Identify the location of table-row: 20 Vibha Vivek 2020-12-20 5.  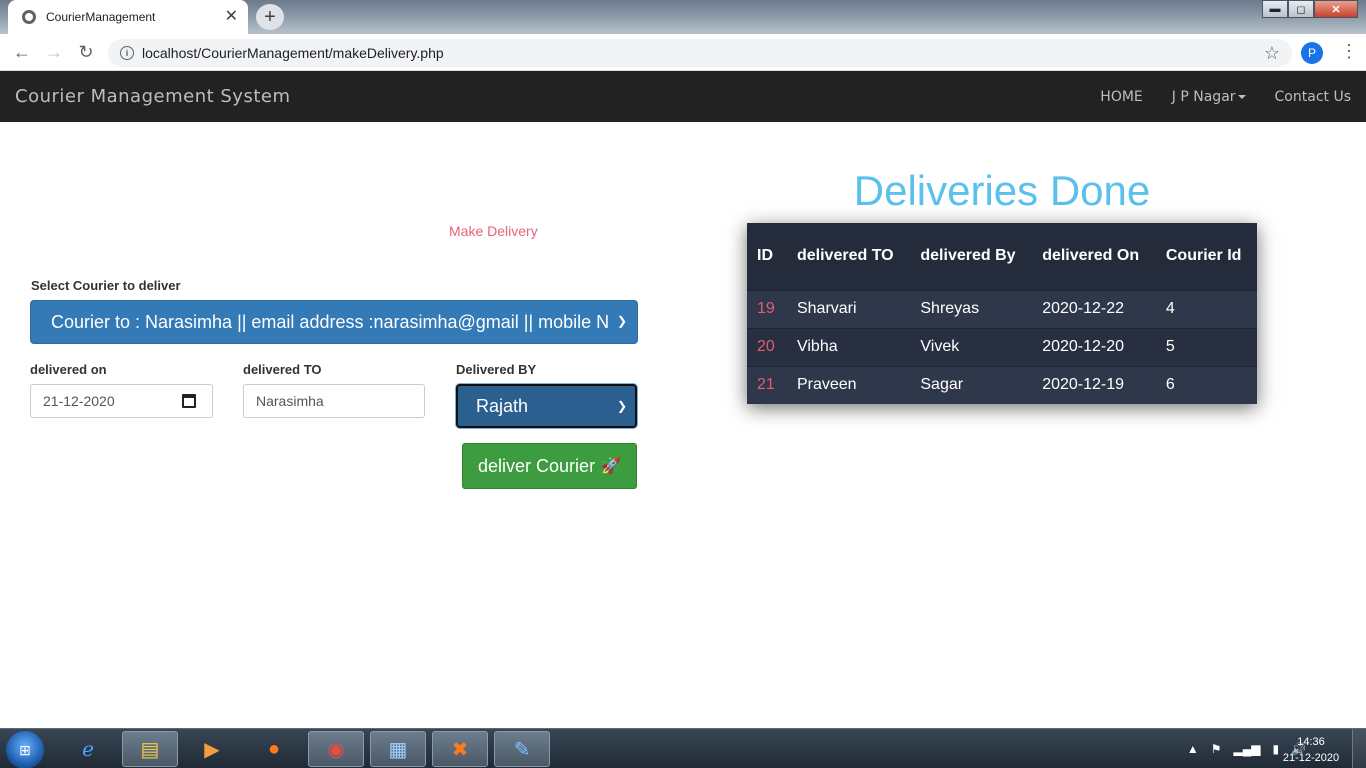
(1002, 346).